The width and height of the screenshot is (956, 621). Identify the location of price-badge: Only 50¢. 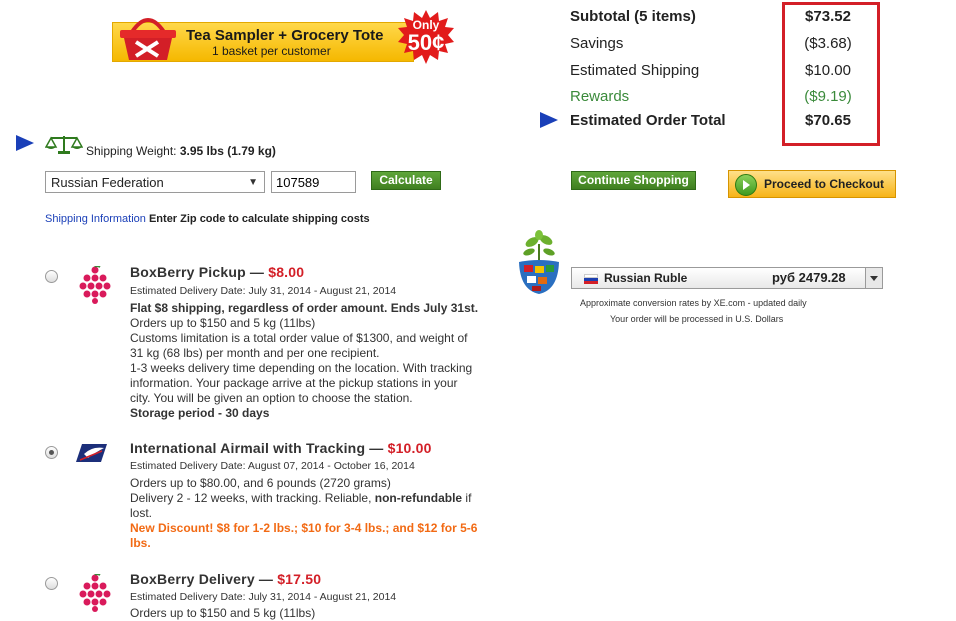
(426, 38).